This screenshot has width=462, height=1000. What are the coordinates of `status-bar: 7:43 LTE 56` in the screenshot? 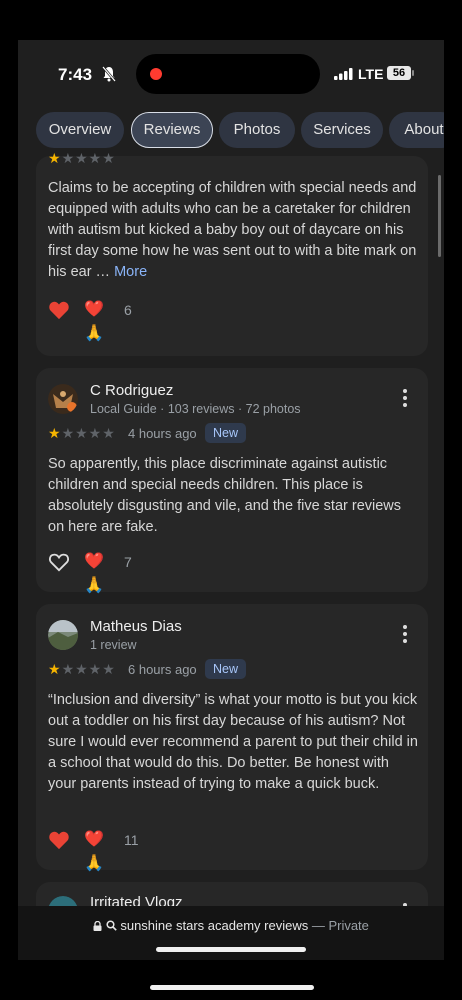 It's located at (231, 75).